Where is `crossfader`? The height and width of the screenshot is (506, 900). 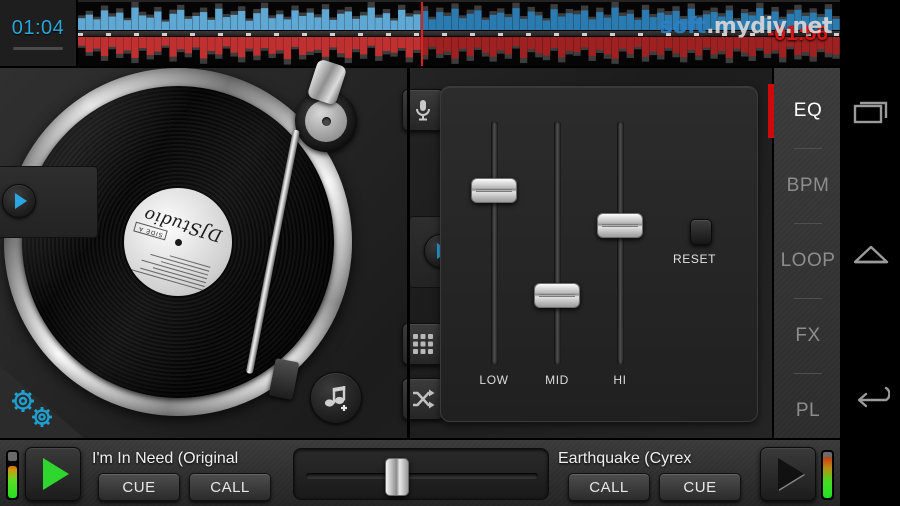 crossfader is located at coordinates (421, 474).